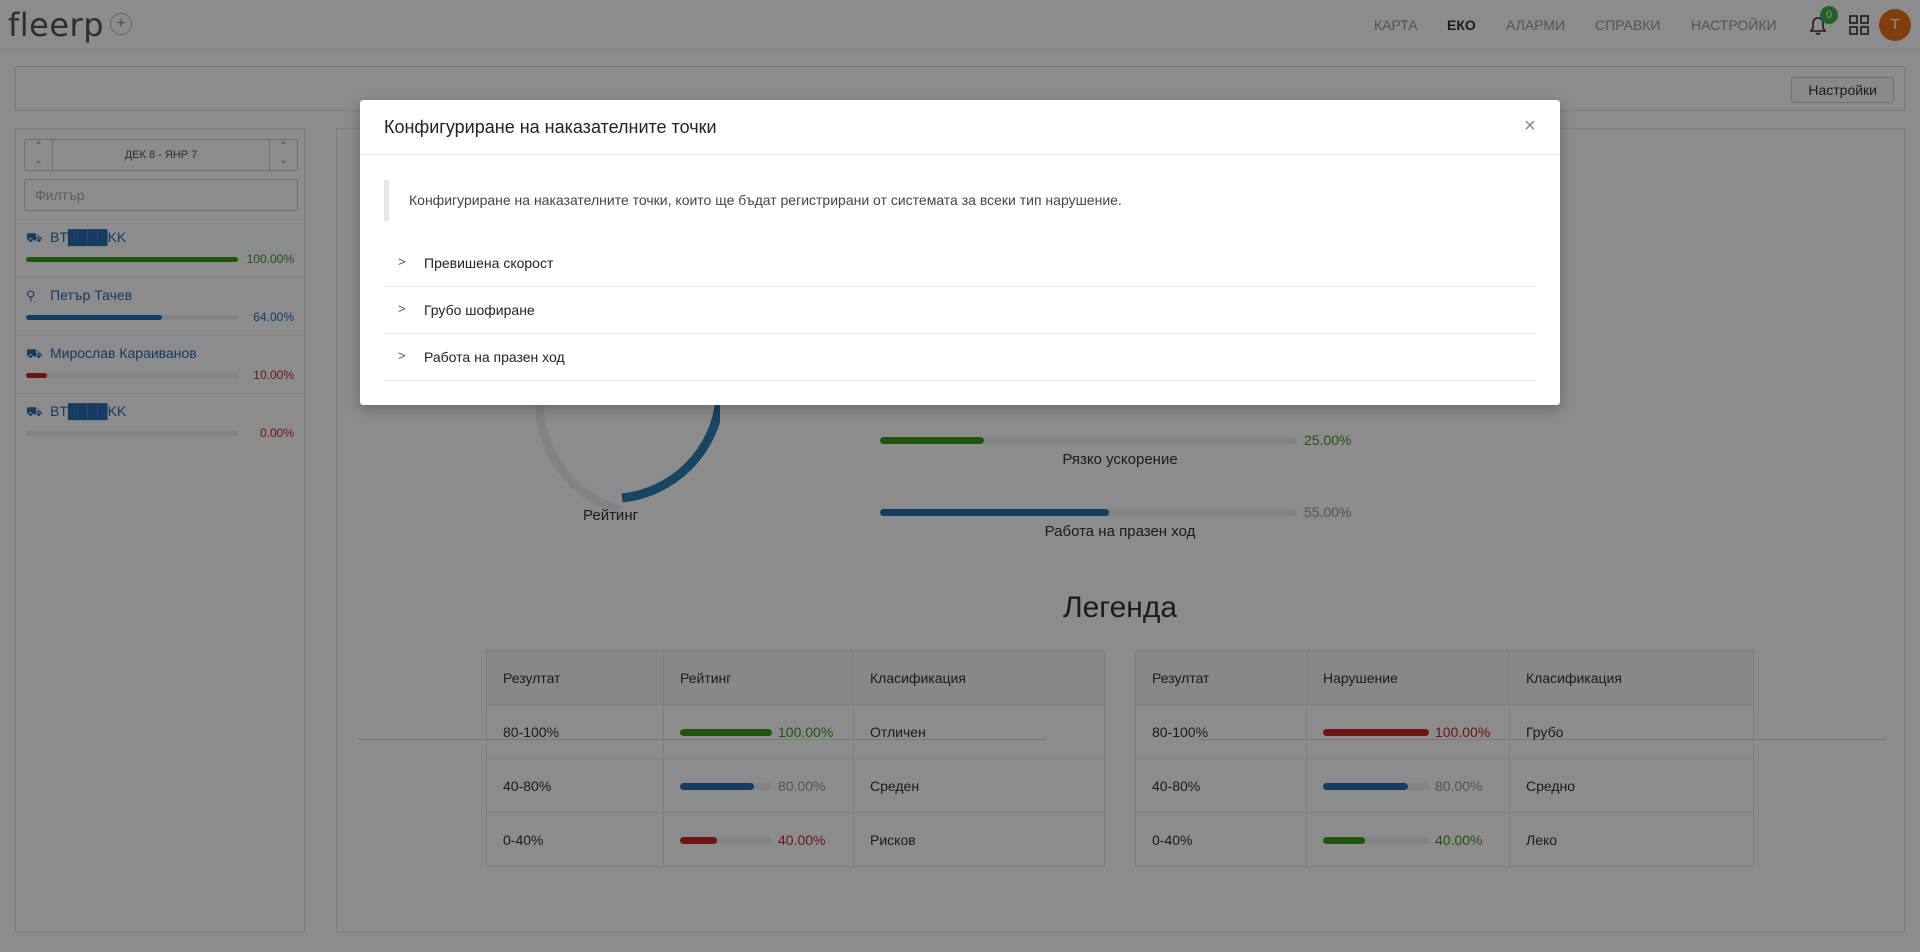  Describe the element at coordinates (494, 357) in the screenshot. I see `accordion-label: Работа на празен ход` at that location.